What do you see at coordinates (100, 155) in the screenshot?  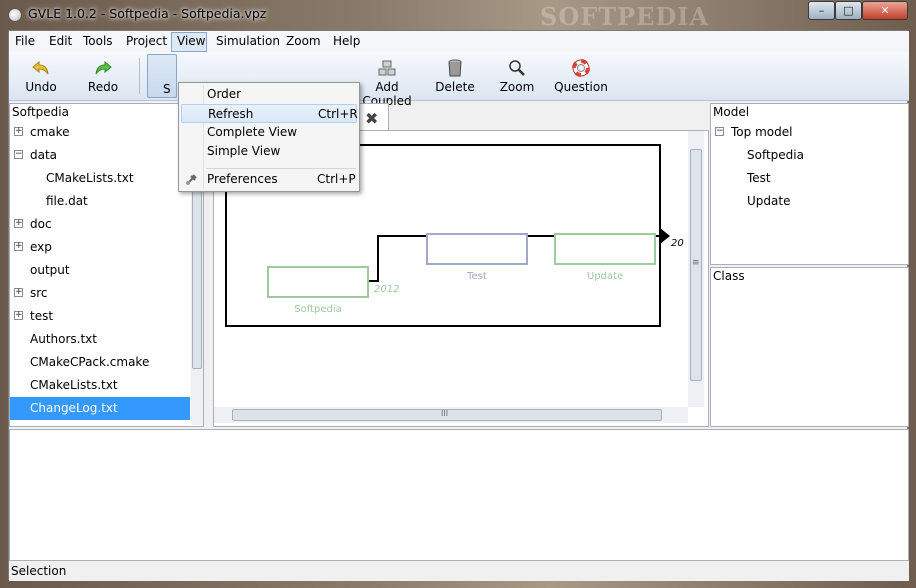 I see `tree-item: − data` at bounding box center [100, 155].